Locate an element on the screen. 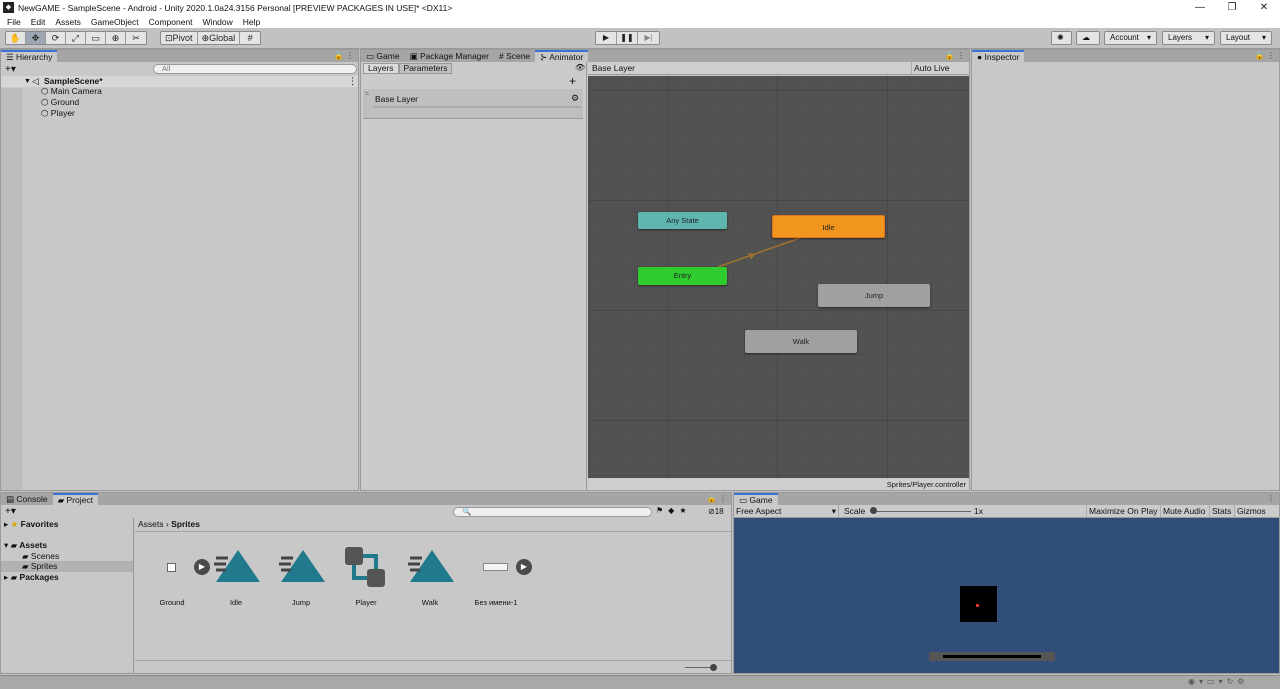  menu-window: Window is located at coordinates (218, 22).